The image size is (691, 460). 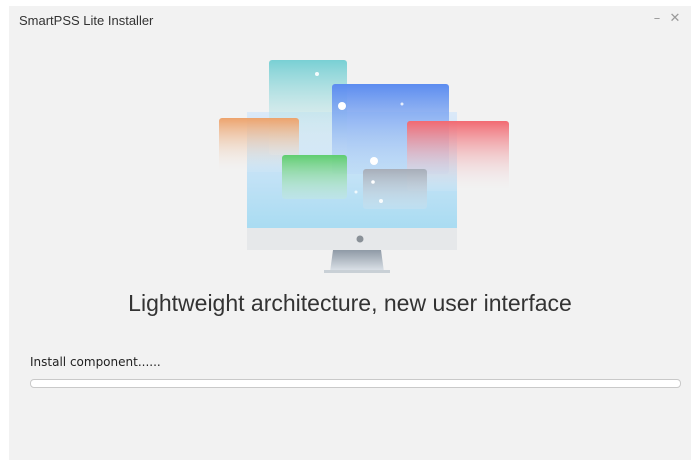 I want to click on close-icon: ✕, so click(x=675, y=19).